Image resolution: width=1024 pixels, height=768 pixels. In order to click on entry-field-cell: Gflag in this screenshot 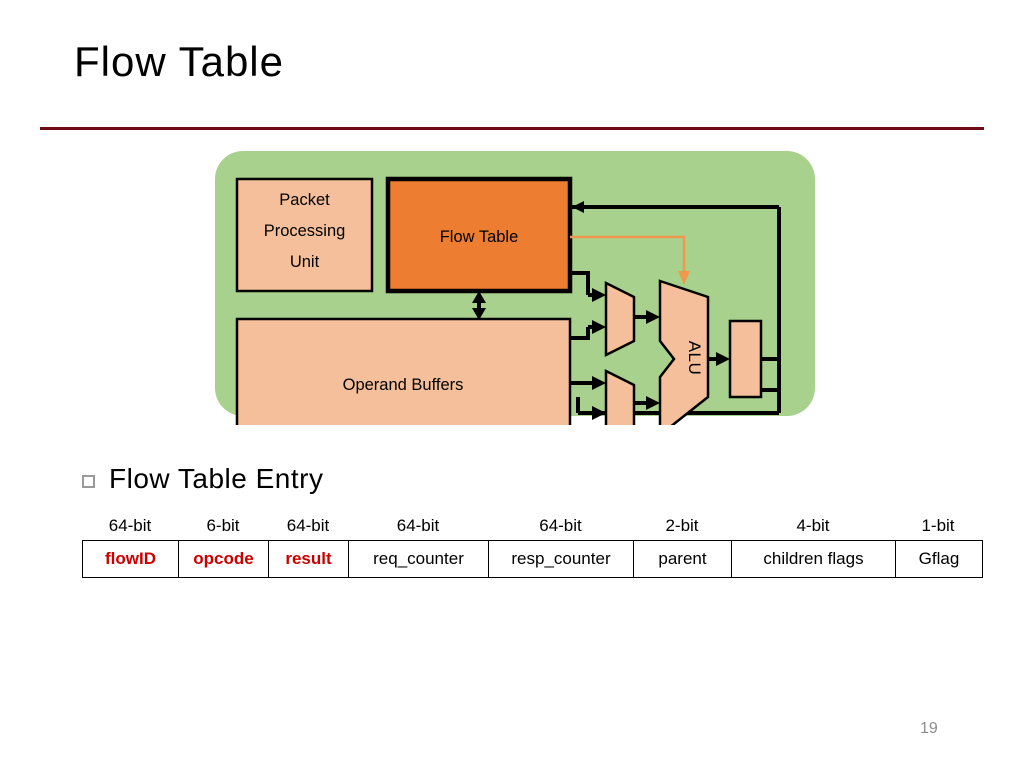, I will do `click(939, 559)`.